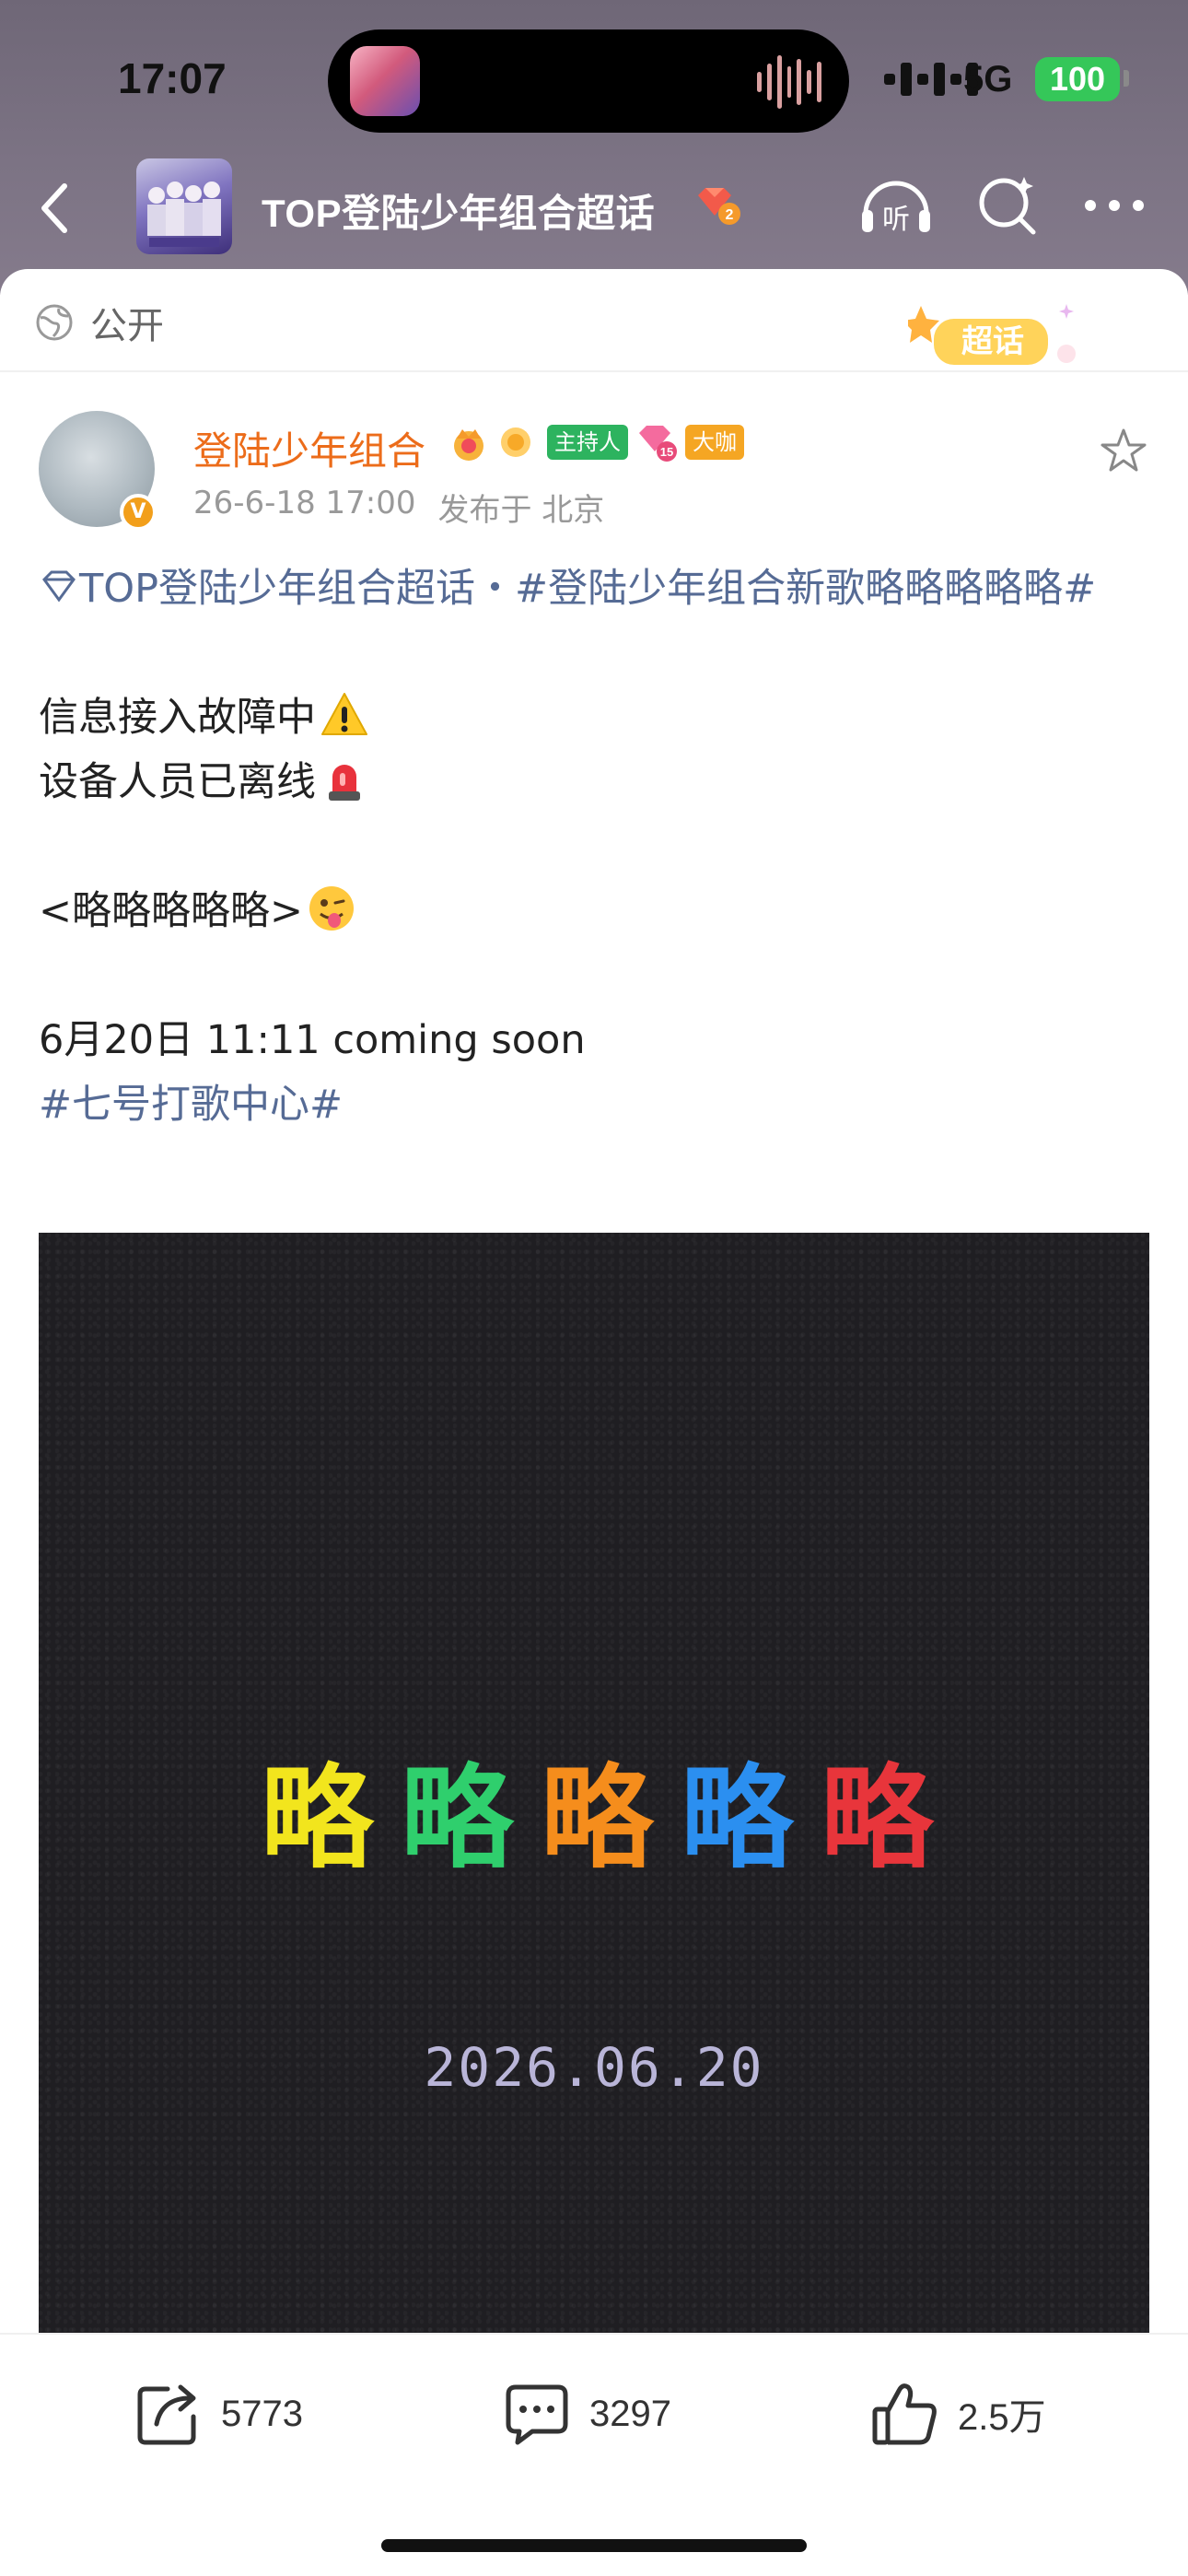 The image size is (1188, 2576). I want to click on visibility-row: 公开, so click(99, 322).